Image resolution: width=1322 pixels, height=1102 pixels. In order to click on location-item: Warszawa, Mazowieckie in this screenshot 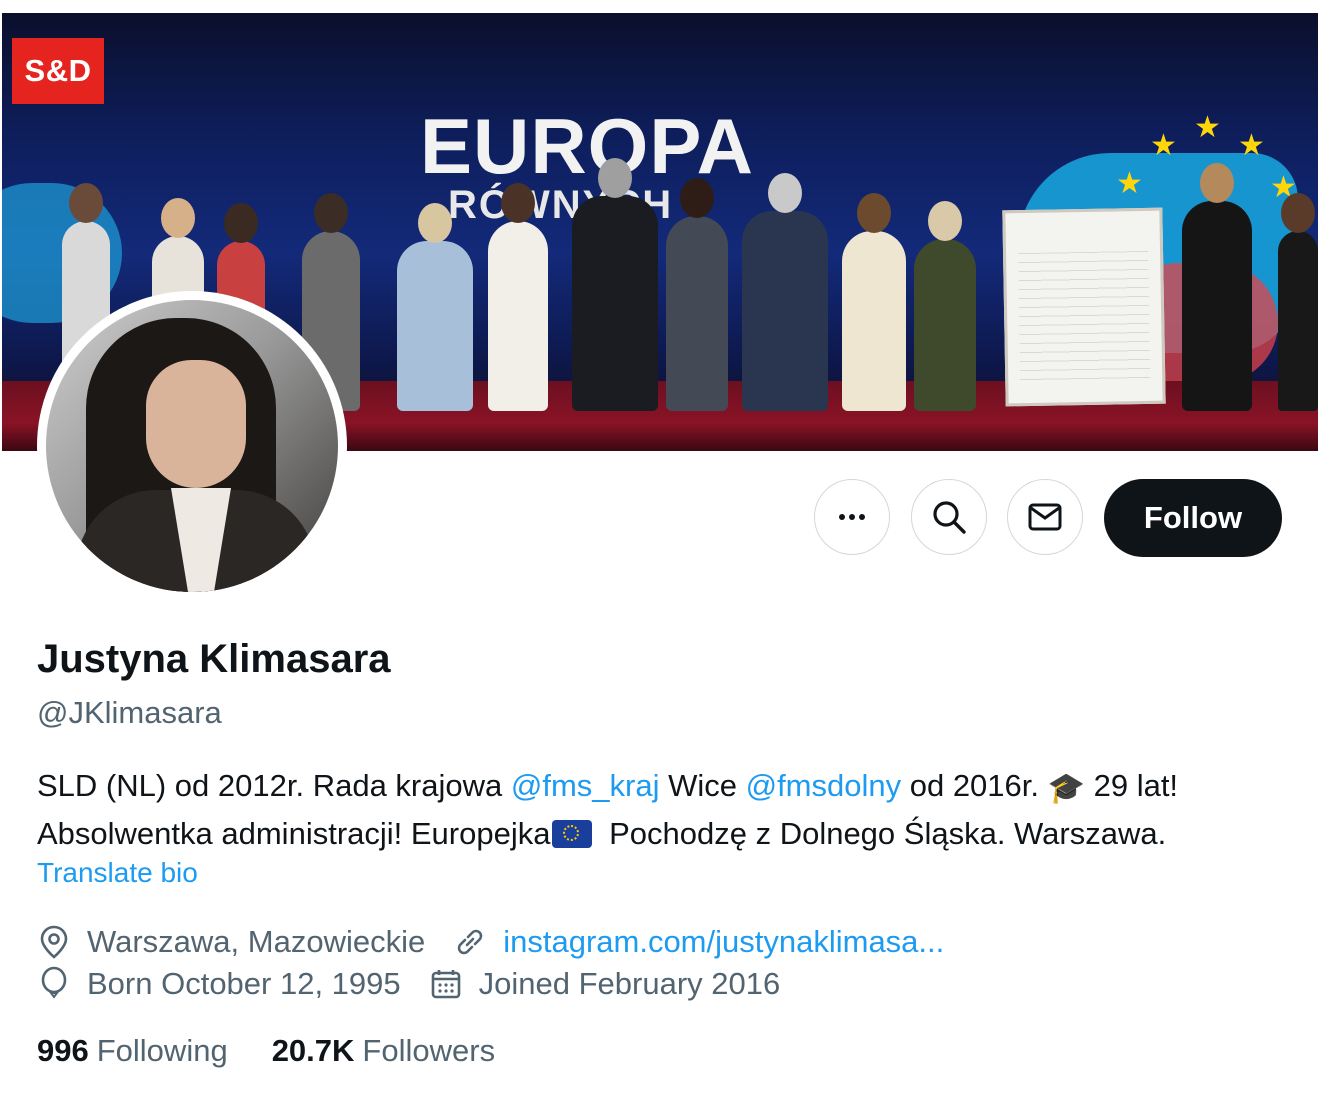, I will do `click(231, 942)`.